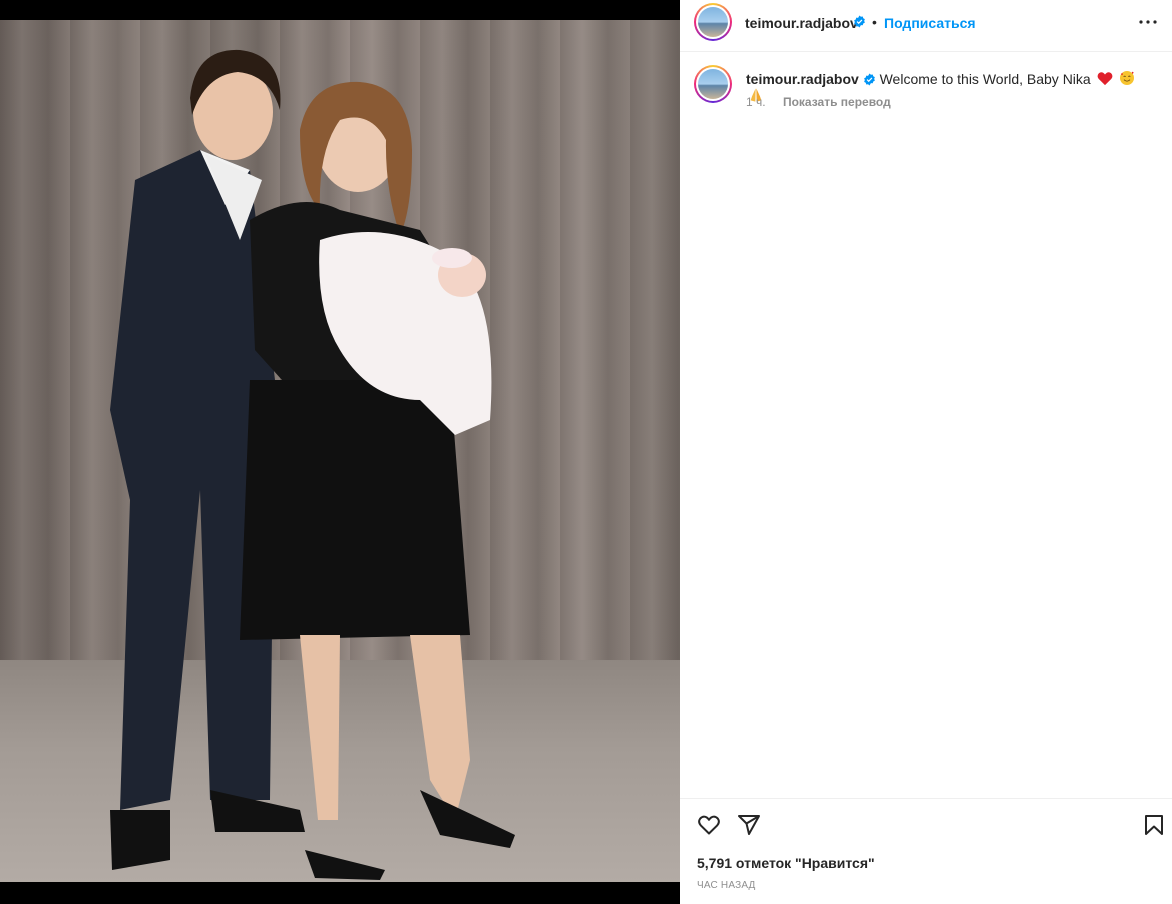 This screenshot has width=1172, height=904. I want to click on heart-outline-icon, so click(709, 825).